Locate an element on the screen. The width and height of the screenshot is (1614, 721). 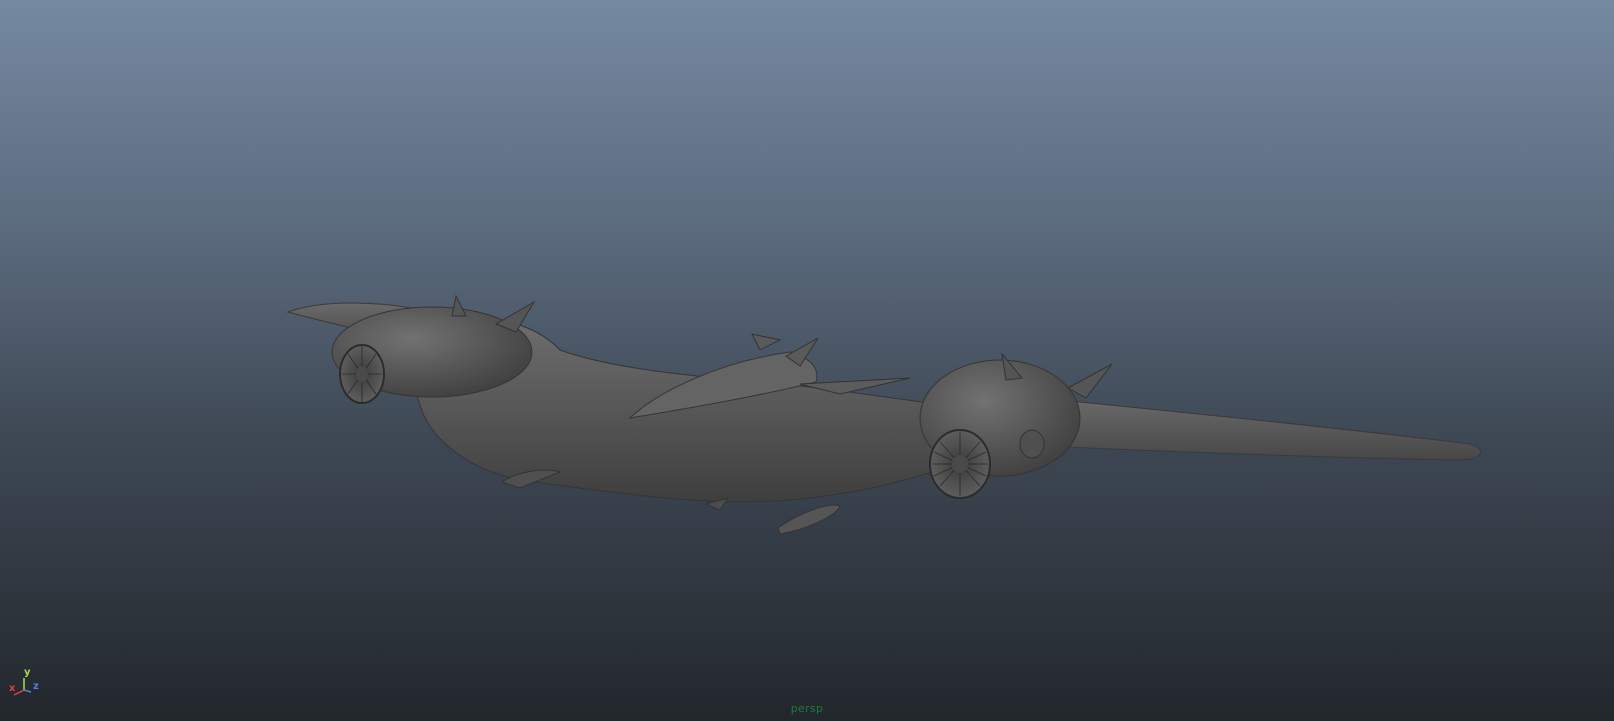
x-axis-label: x is located at coordinates (12, 688).